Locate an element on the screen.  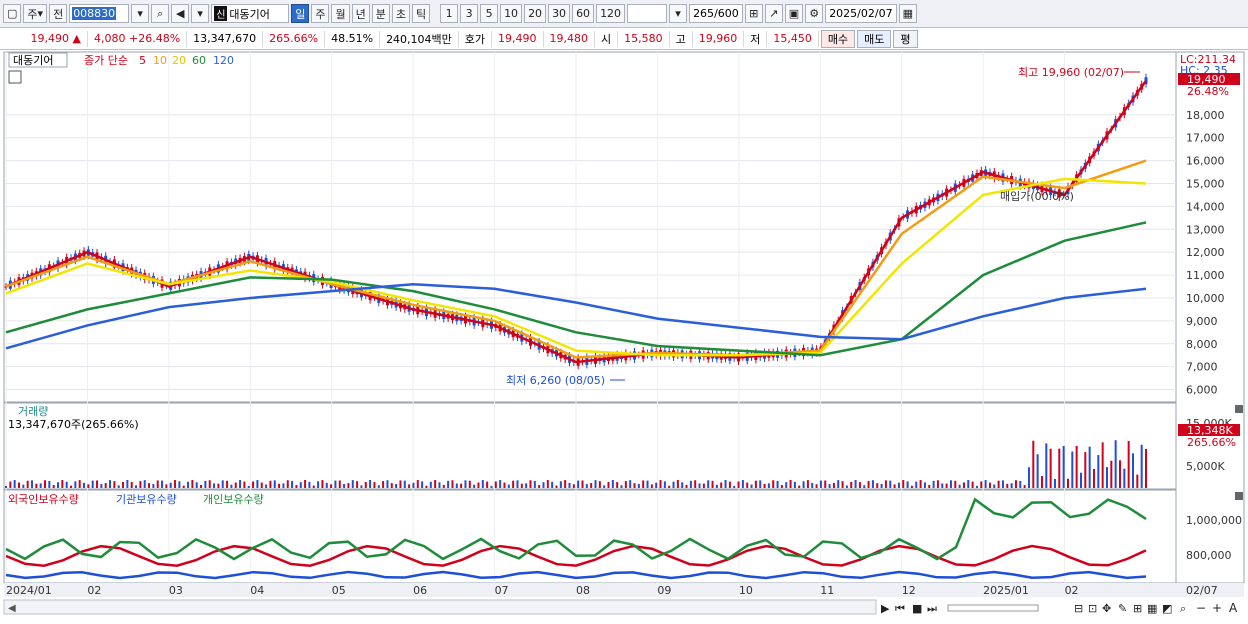
interval-5: 5 is located at coordinates (489, 13).